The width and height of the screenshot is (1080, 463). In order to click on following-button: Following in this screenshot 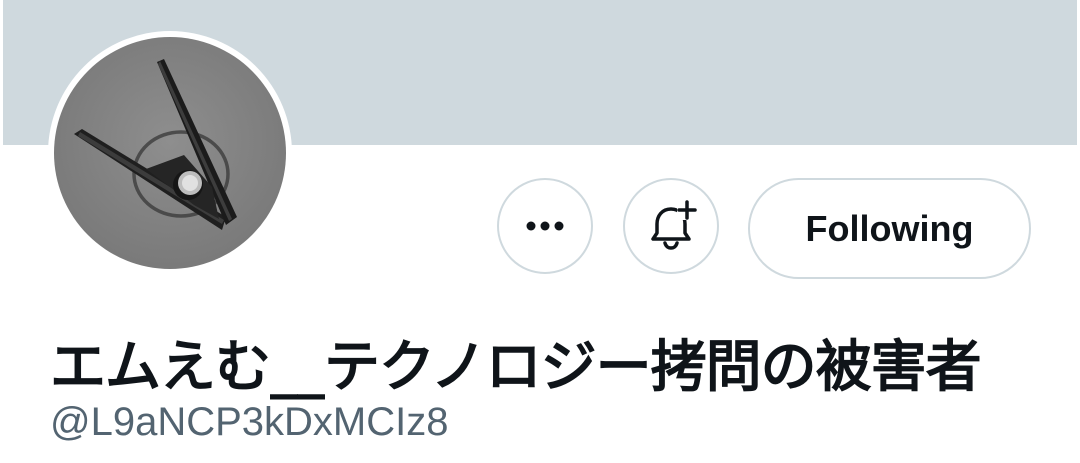, I will do `click(889, 228)`.